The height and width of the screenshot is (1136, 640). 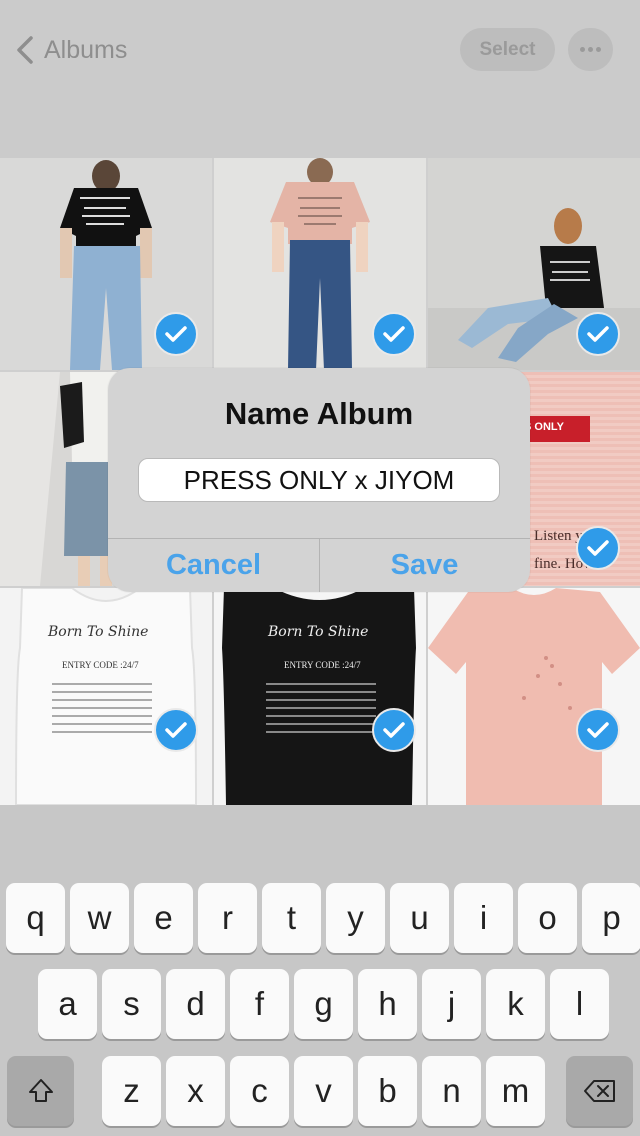 What do you see at coordinates (131, 1091) in the screenshot?
I see `key-z: z` at bounding box center [131, 1091].